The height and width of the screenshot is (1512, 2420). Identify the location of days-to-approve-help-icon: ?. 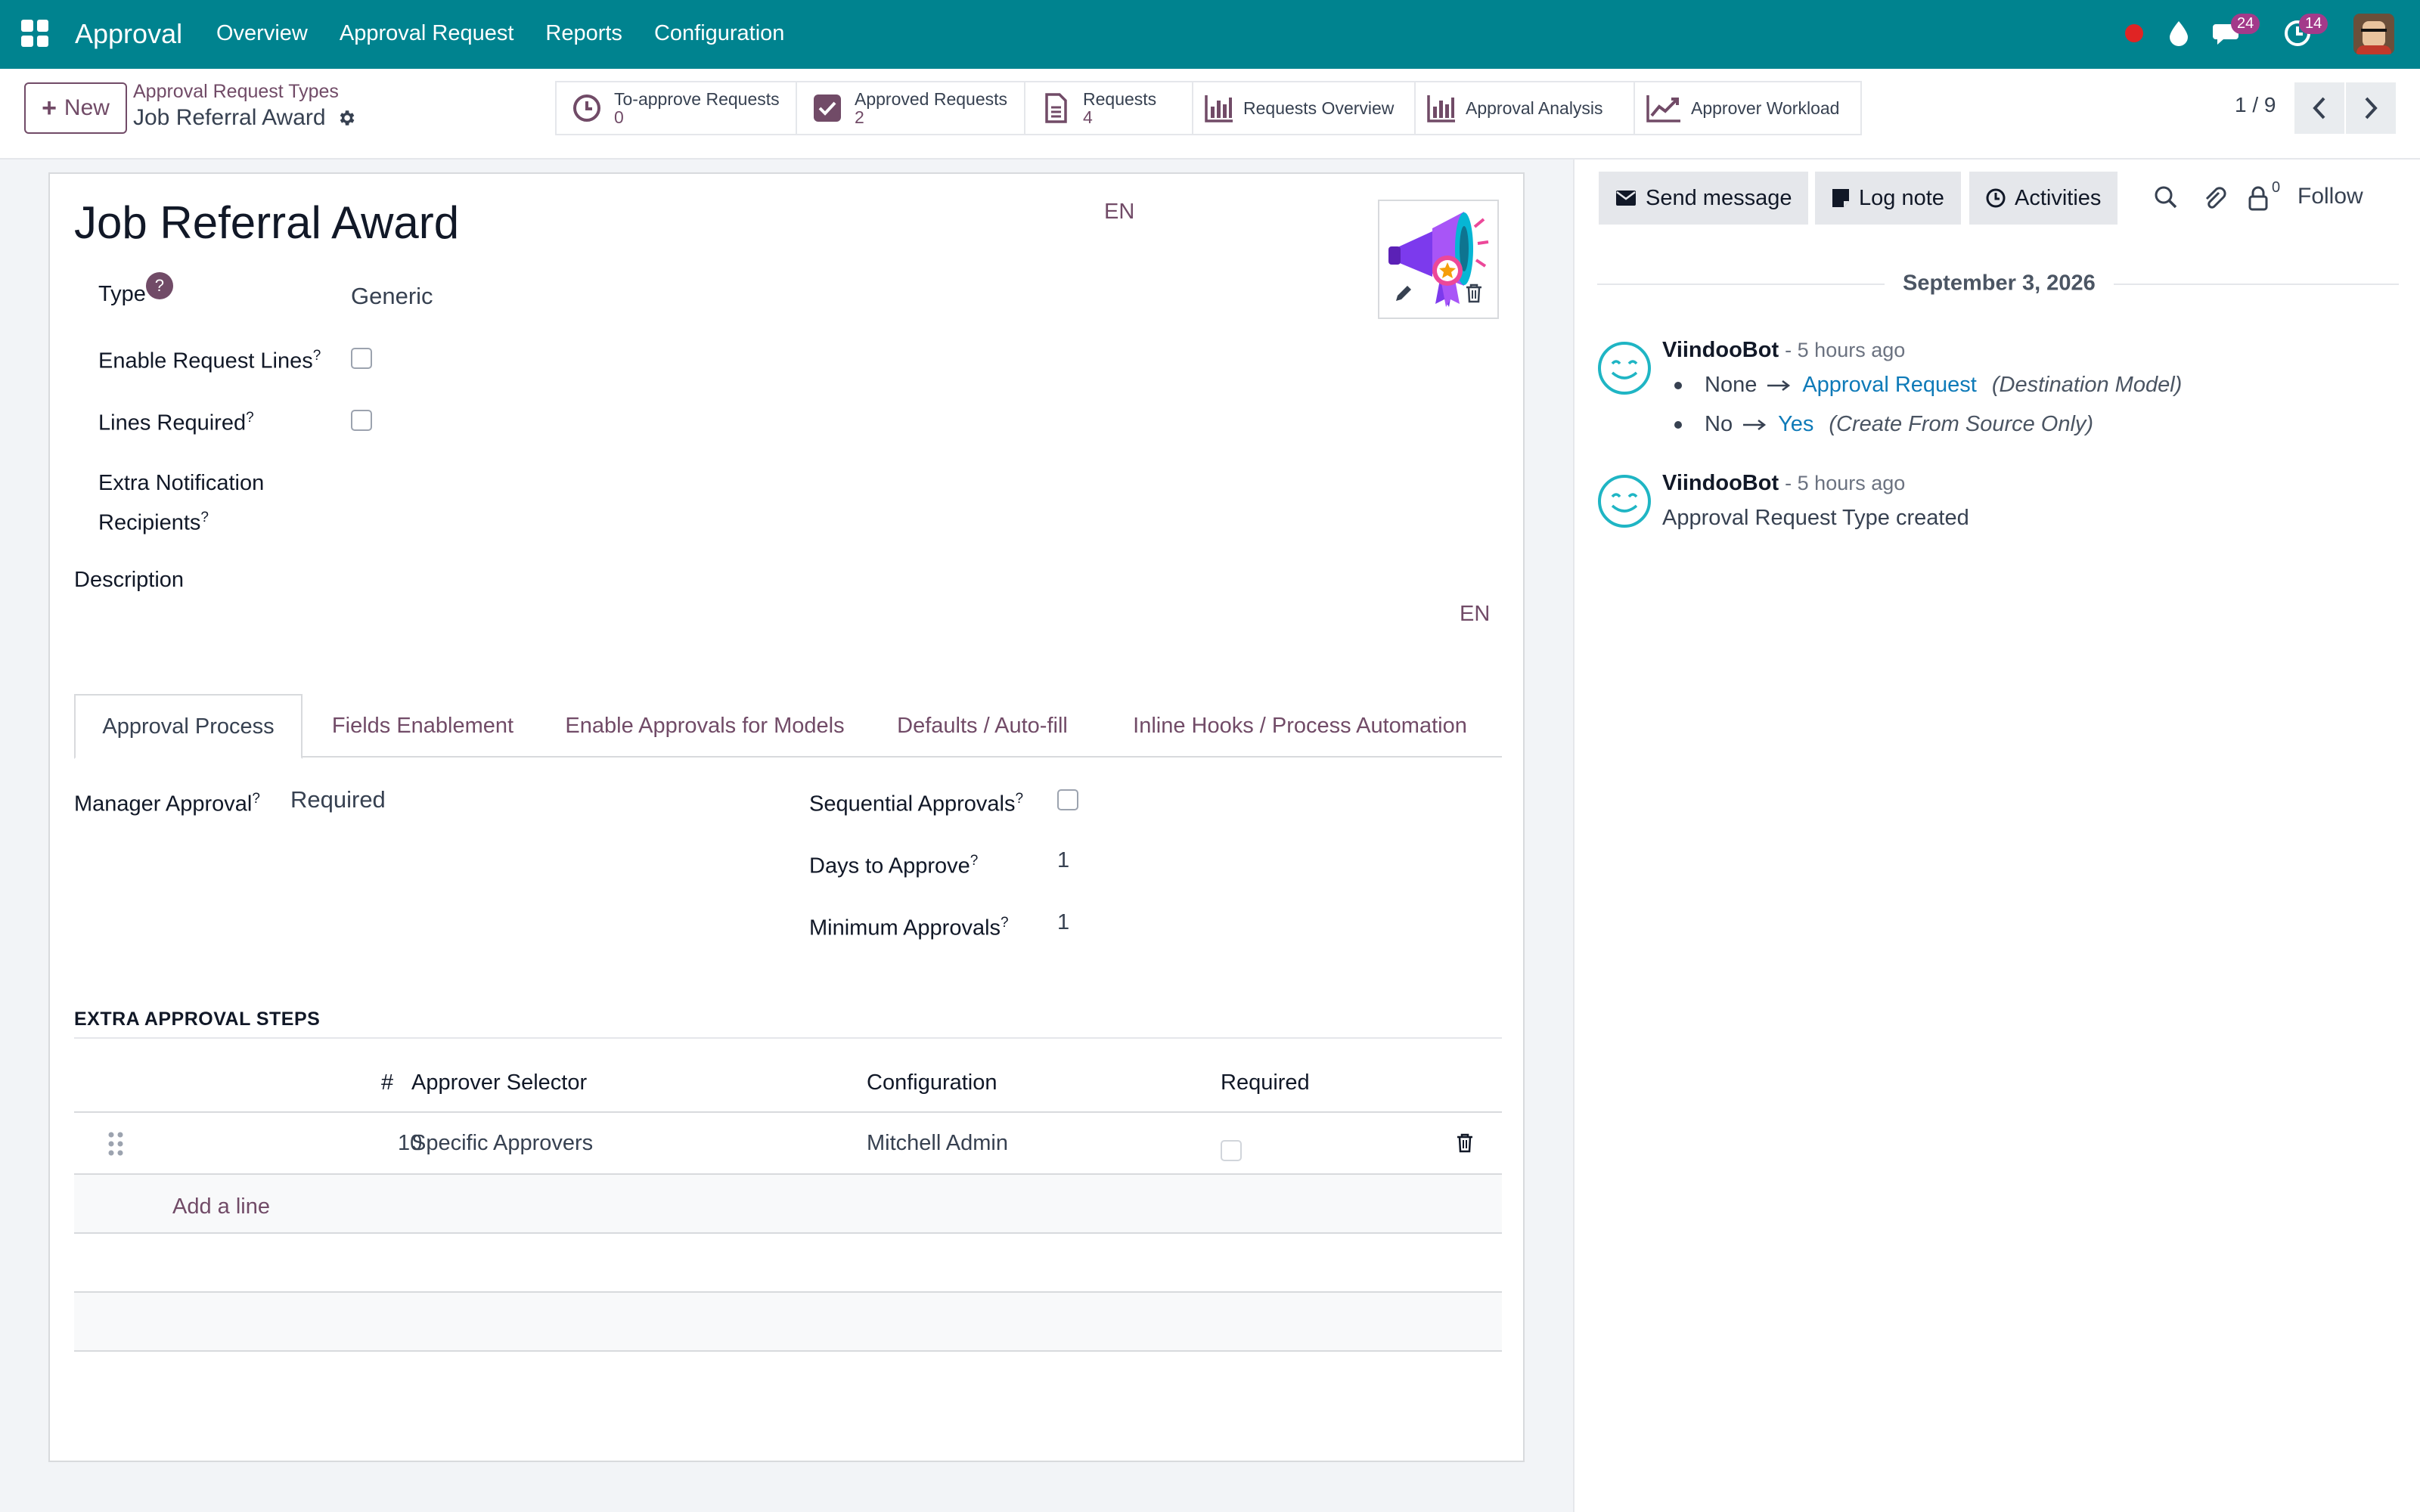
(974, 861).